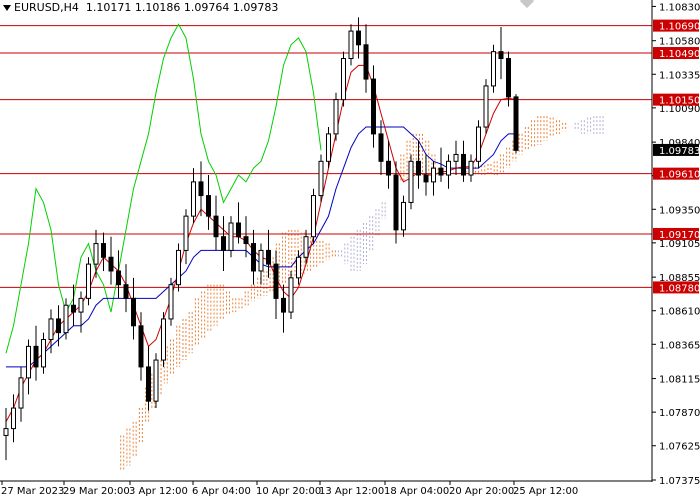 The height and width of the screenshot is (504, 700). What do you see at coordinates (679, 235) in the screenshot?
I see `level-label-text: 1.09170` at bounding box center [679, 235].